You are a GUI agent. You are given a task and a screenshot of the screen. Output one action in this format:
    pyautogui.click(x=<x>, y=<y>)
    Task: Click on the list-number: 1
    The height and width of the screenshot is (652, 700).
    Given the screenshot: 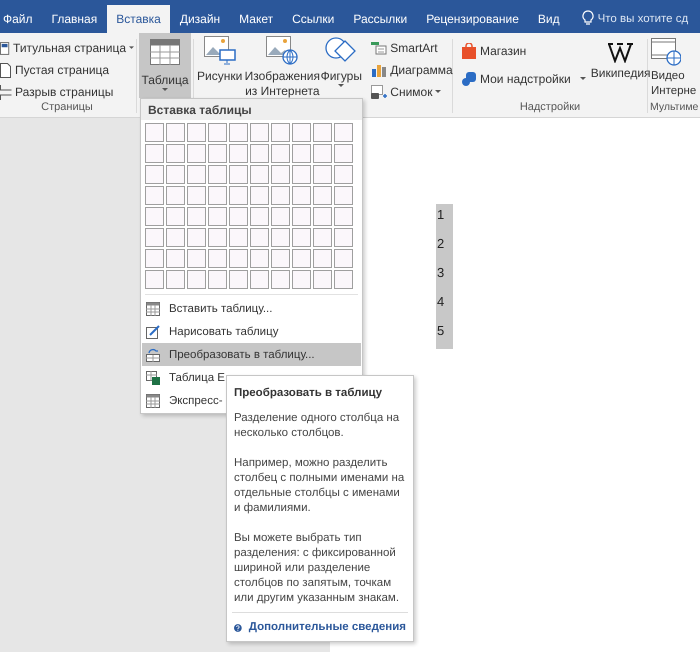 What is the action you would take?
    pyautogui.click(x=441, y=215)
    